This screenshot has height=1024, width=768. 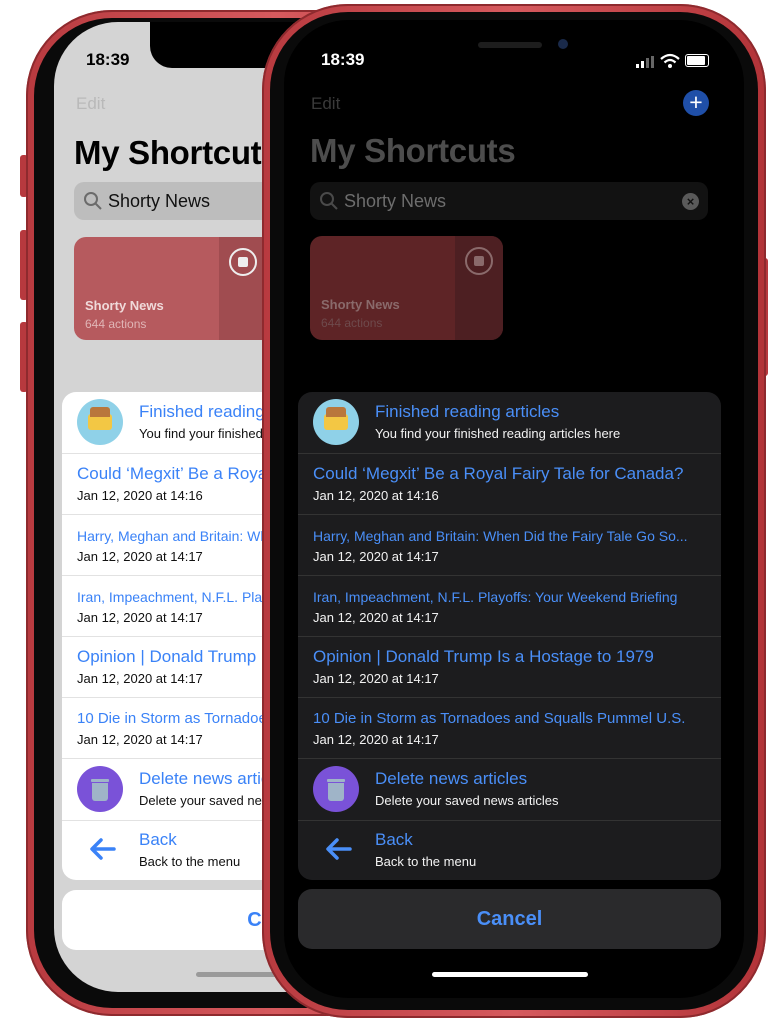 What do you see at coordinates (697, 60) in the screenshot?
I see `battery-icon` at bounding box center [697, 60].